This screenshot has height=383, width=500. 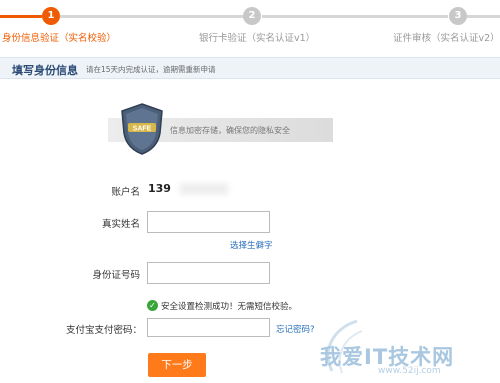 I want to click on privacy-text: 信息加密存储，确保您的隐私安全, so click(x=230, y=130).